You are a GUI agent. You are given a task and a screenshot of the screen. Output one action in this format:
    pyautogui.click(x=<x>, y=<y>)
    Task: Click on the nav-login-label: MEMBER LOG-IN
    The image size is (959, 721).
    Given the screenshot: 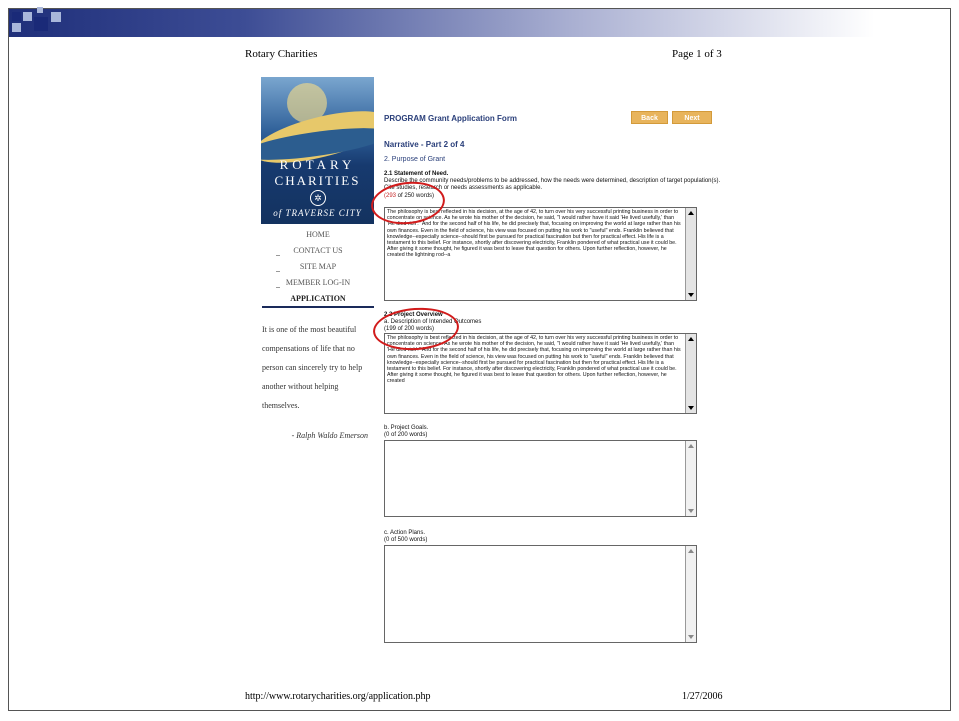 What is the action you would take?
    pyautogui.click(x=318, y=282)
    